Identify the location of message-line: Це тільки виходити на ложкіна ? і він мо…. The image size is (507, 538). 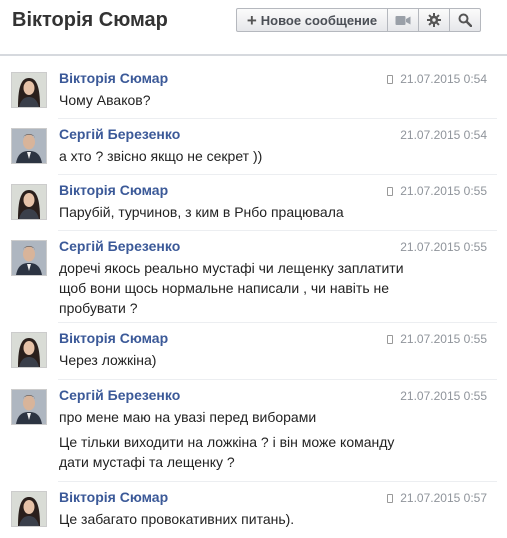
(227, 442).